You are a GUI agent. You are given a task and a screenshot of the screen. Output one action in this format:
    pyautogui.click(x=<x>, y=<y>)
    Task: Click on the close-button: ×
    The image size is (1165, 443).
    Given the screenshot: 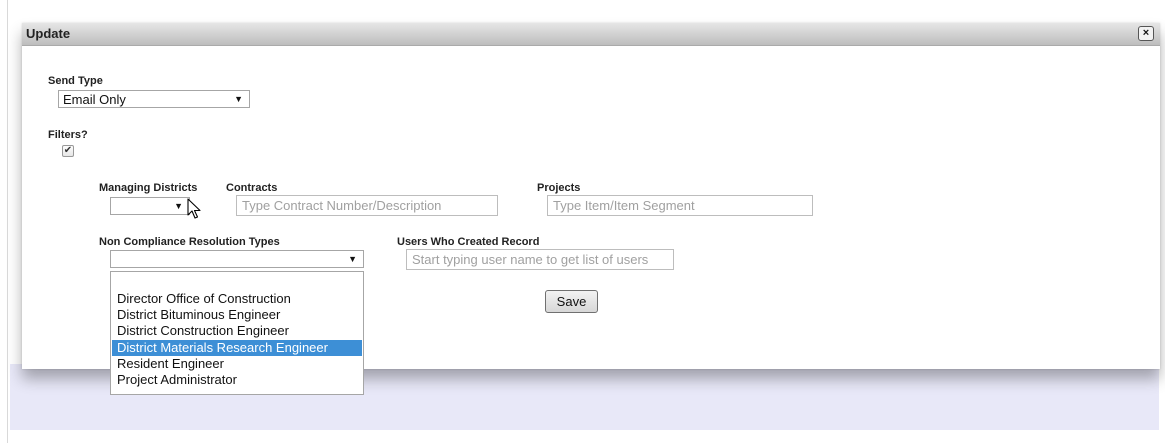 What is the action you would take?
    pyautogui.click(x=1146, y=33)
    